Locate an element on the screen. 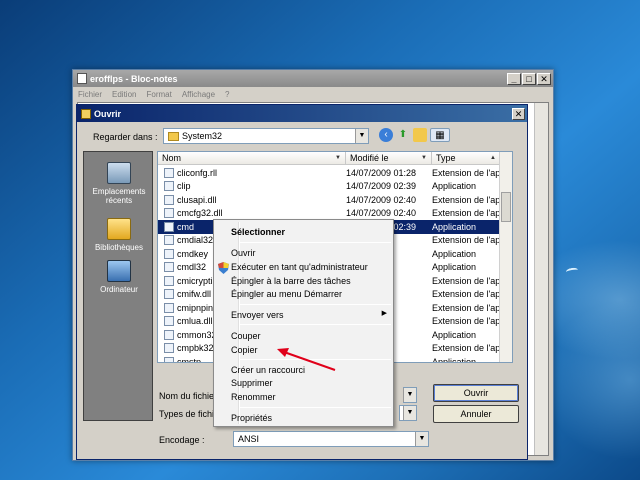 This screenshot has height=480, width=640. file-name: clip is located at coordinates (184, 186).